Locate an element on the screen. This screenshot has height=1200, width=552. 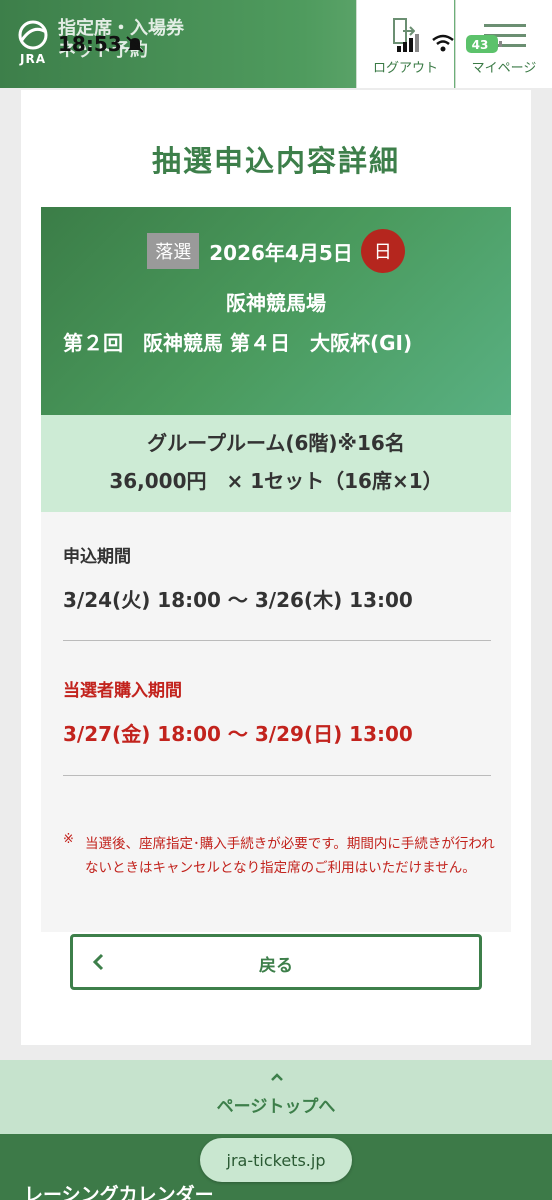
lottery-result-badge: 落選 is located at coordinates (173, 251).